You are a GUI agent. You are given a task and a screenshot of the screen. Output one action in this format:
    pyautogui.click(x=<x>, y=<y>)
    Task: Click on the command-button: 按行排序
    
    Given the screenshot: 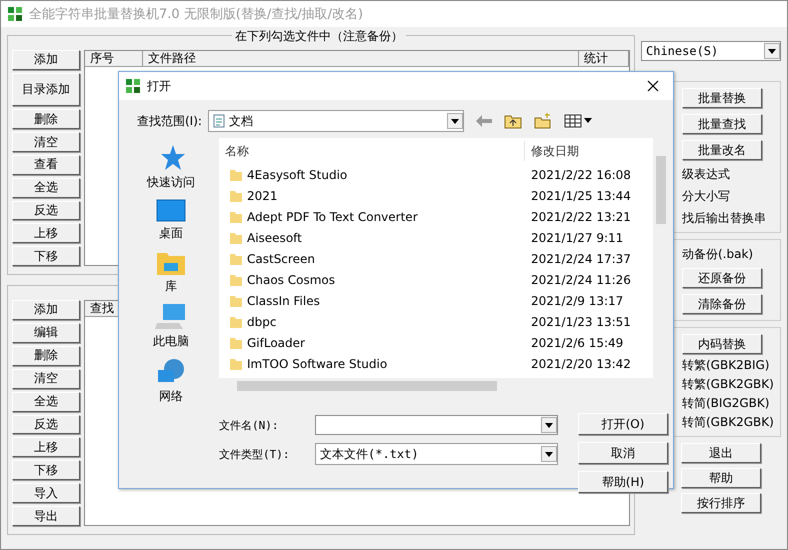 What is the action you would take?
    pyautogui.click(x=721, y=503)
    